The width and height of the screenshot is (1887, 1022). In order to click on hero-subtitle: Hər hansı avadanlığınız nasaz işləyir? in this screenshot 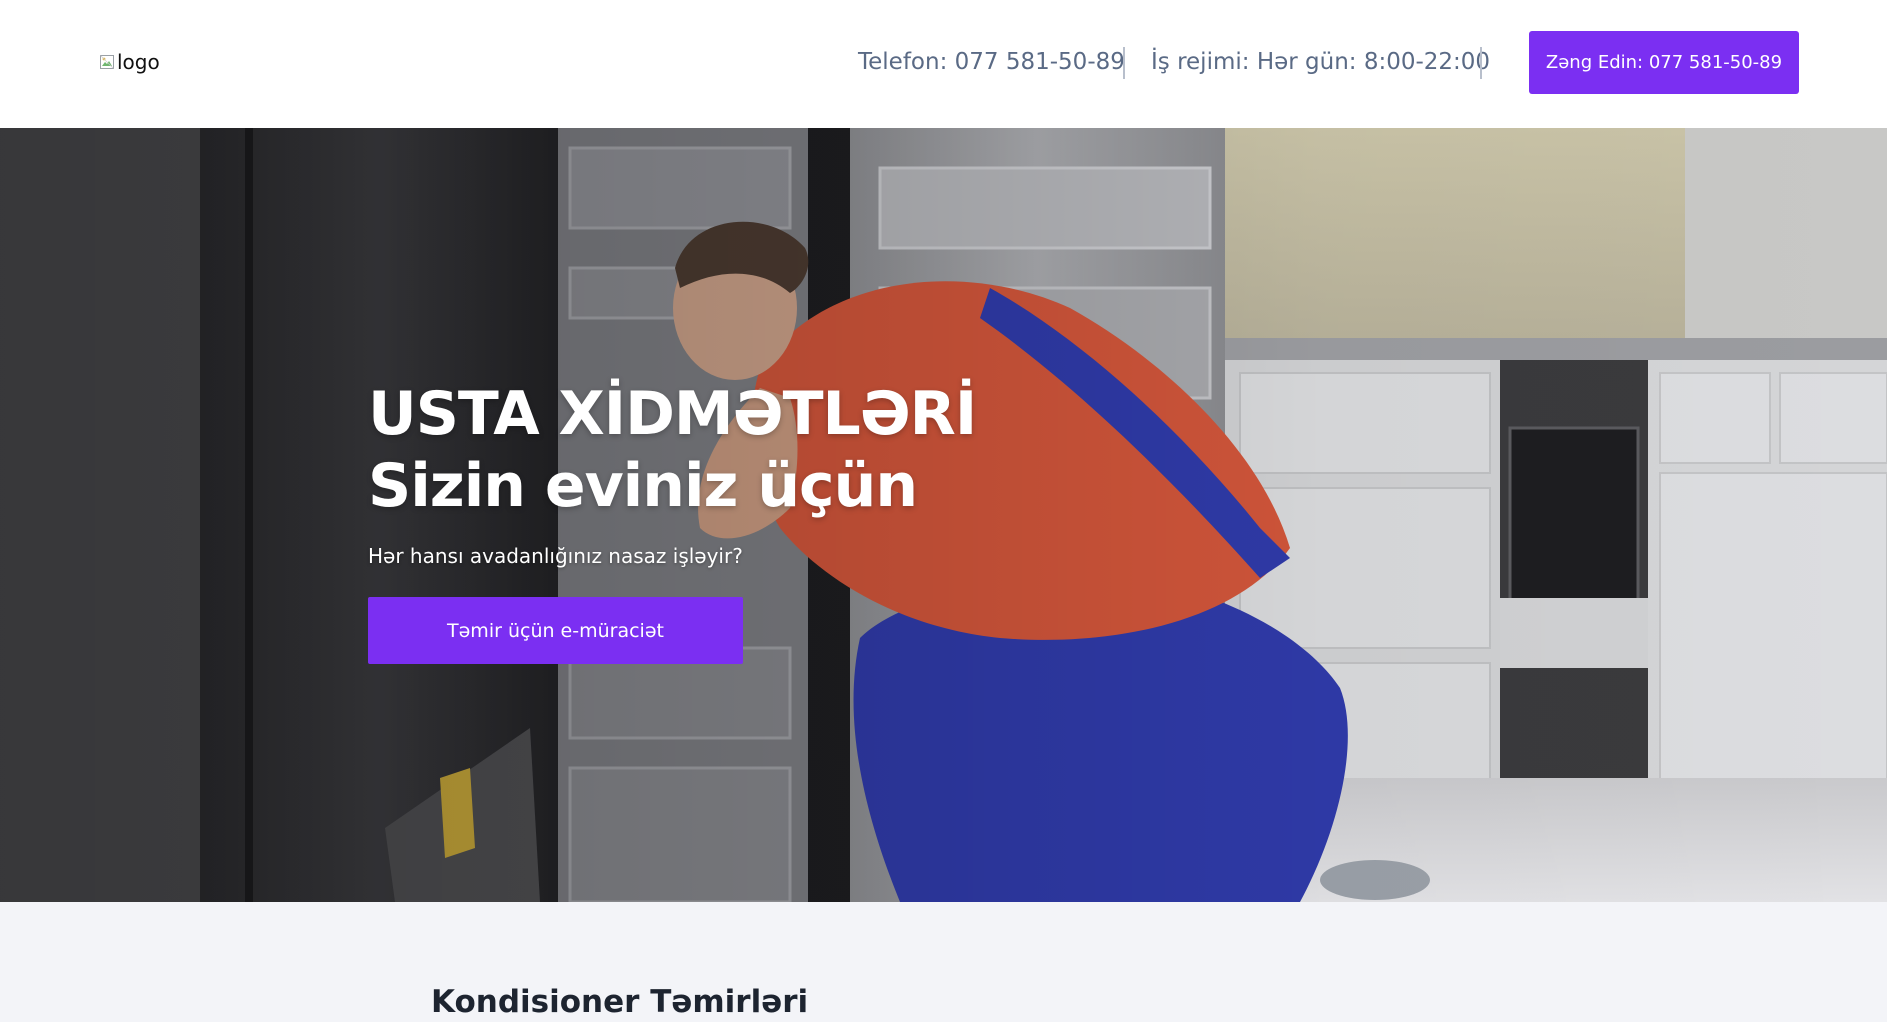, I will do `click(555, 556)`.